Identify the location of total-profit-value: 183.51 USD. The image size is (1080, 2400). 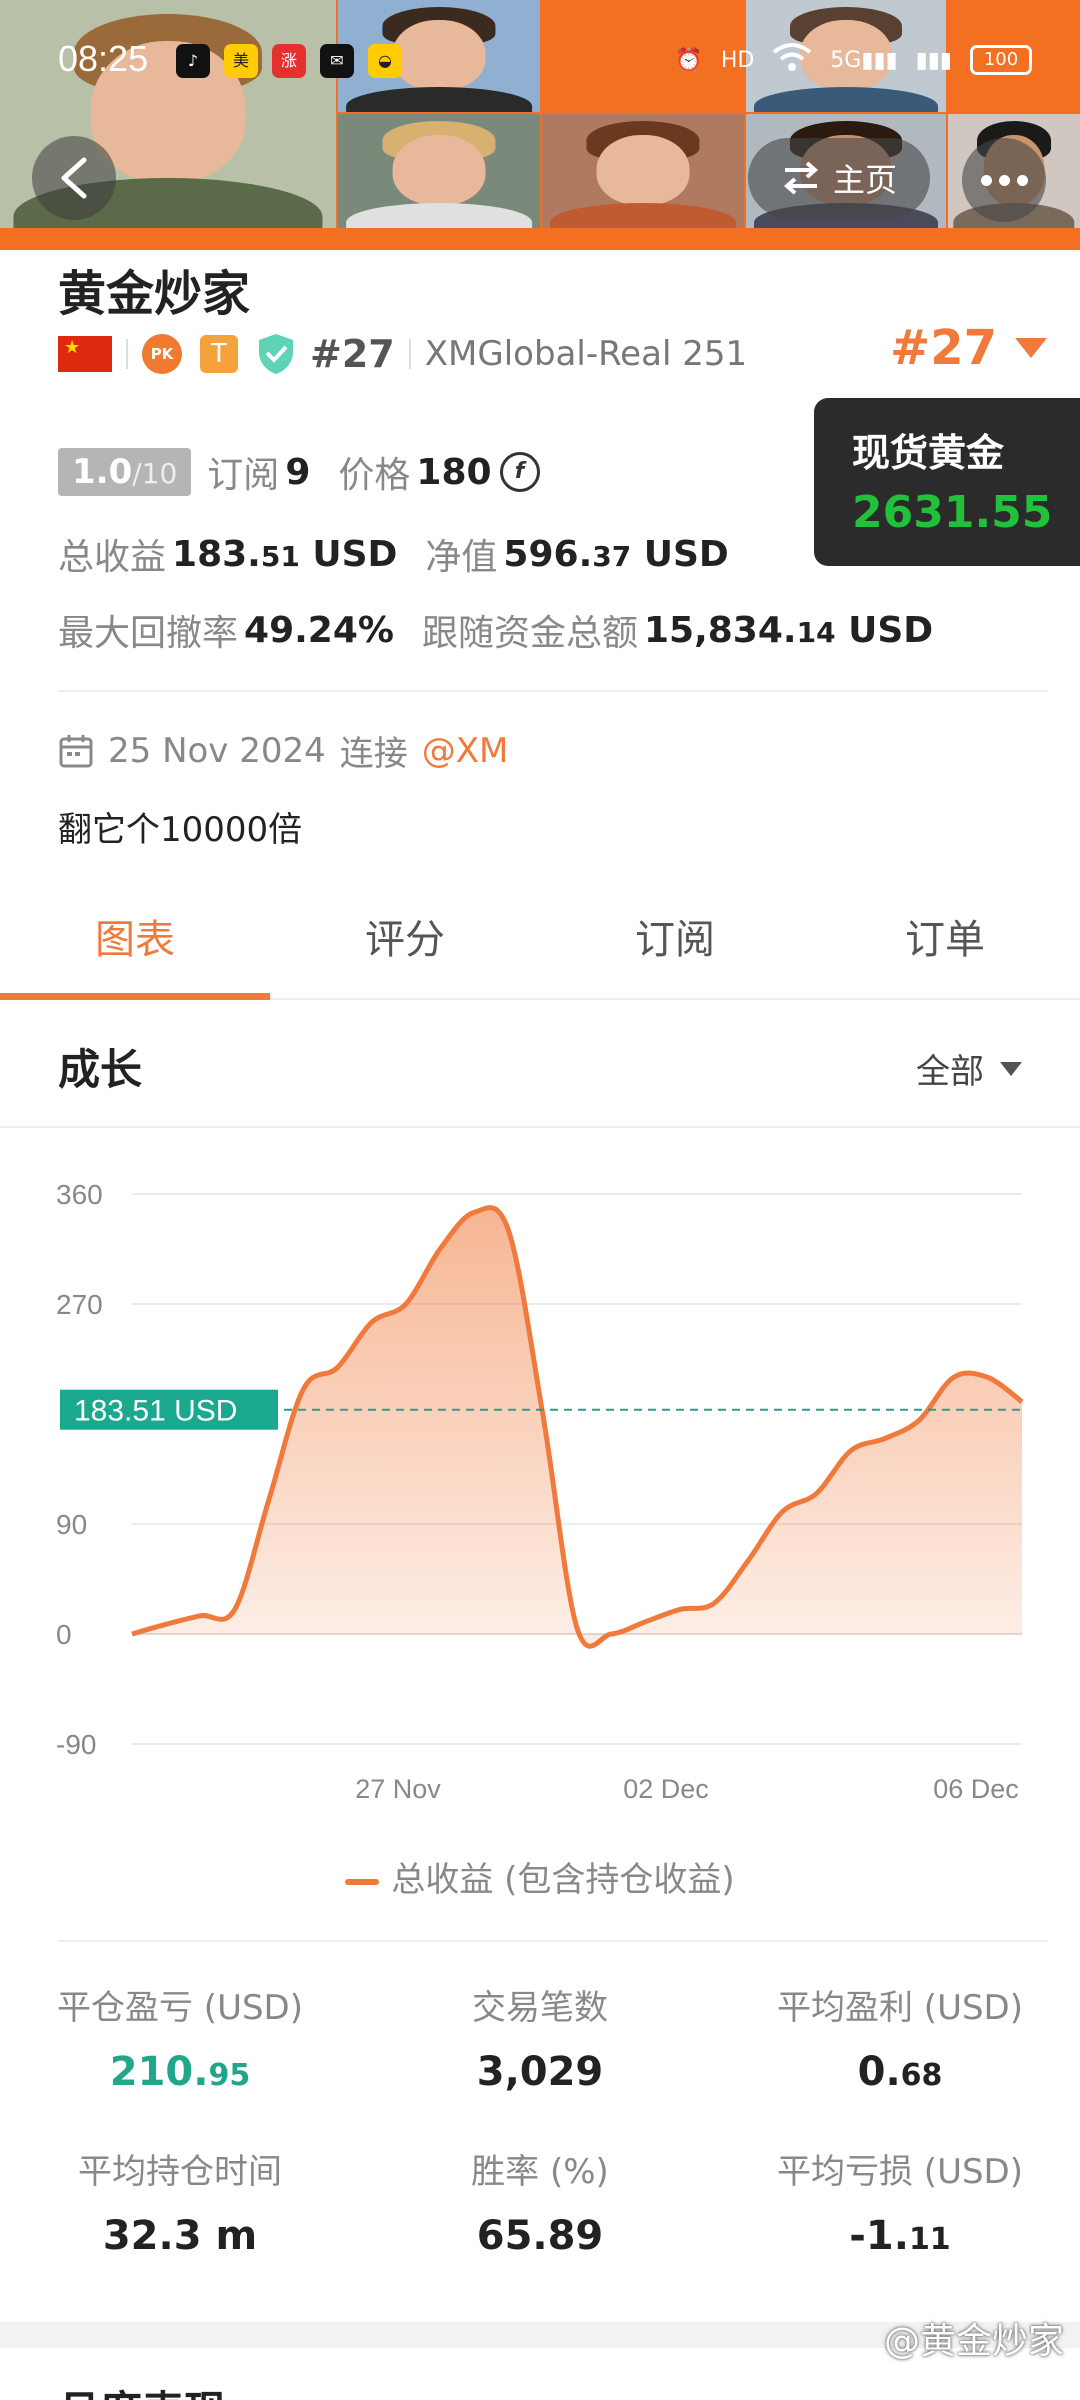
(285, 554).